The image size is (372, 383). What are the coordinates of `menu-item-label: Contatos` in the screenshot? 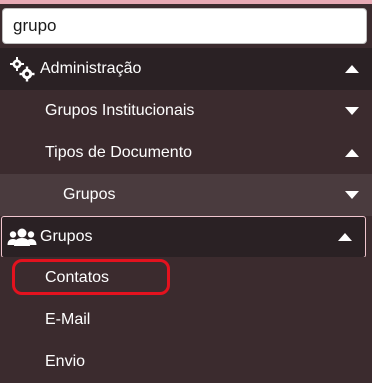 It's located at (77, 277).